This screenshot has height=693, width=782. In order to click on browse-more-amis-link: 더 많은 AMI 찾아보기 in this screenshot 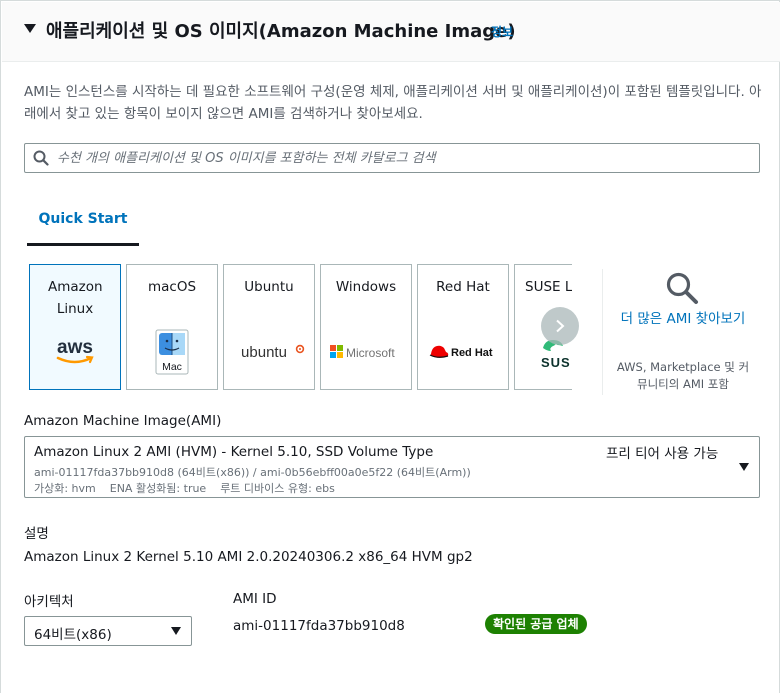, I will do `click(683, 319)`.